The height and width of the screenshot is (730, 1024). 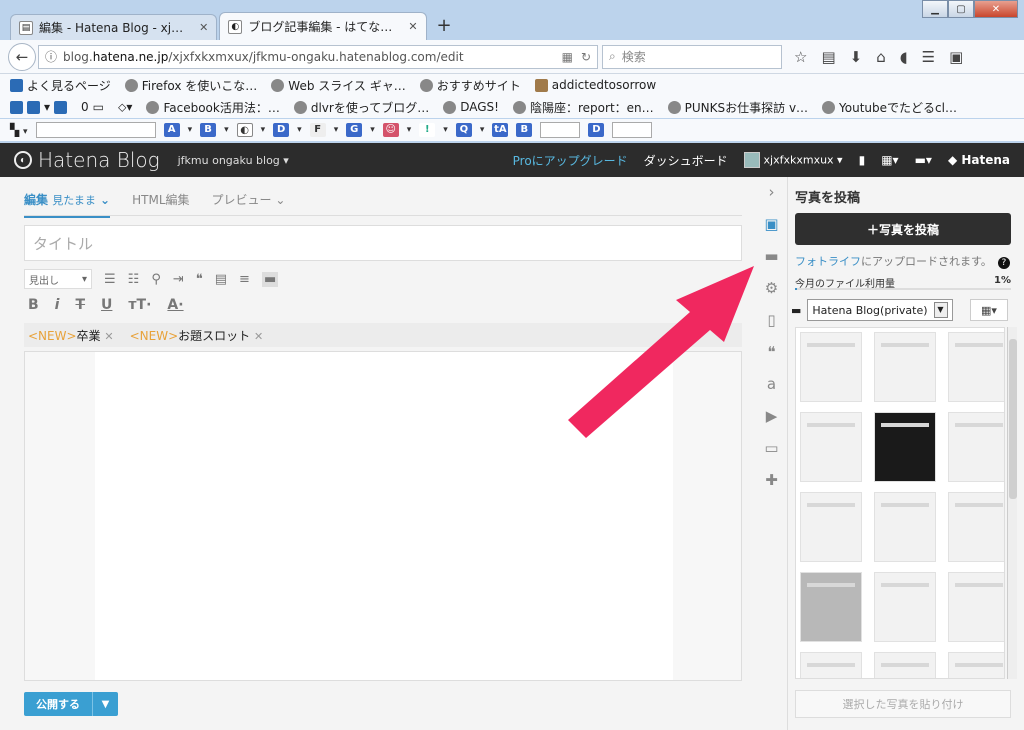 What do you see at coordinates (317, 130) in the screenshot?
I see `addon-chip: F` at bounding box center [317, 130].